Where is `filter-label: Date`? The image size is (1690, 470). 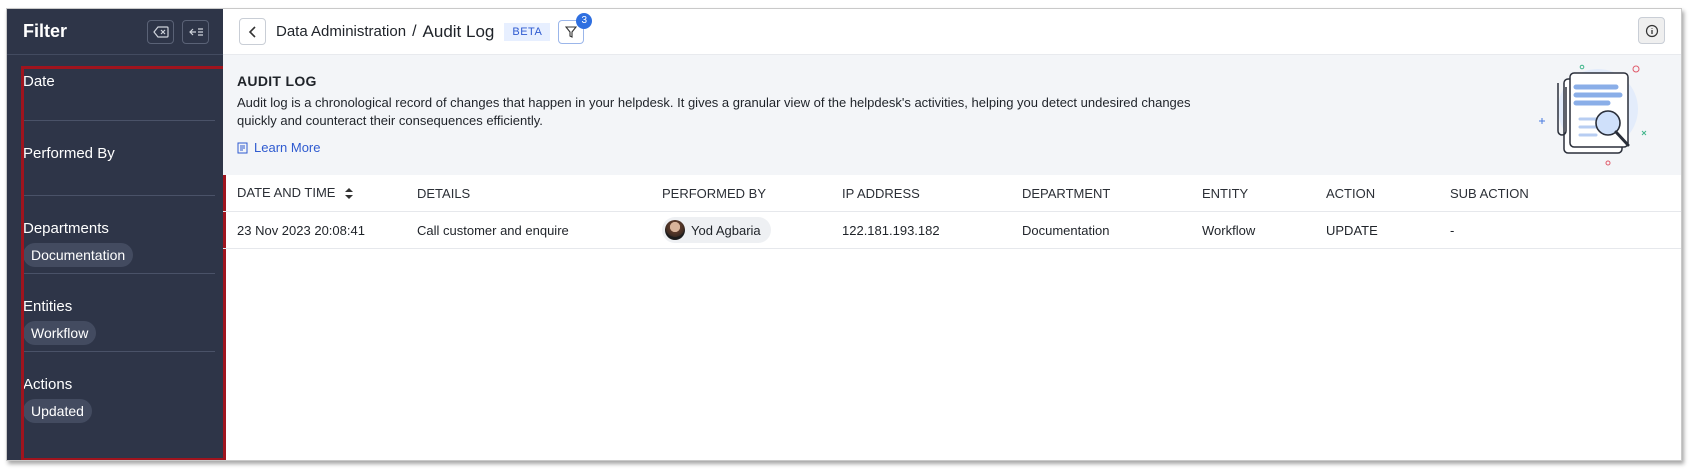 filter-label: Date is located at coordinates (39, 81).